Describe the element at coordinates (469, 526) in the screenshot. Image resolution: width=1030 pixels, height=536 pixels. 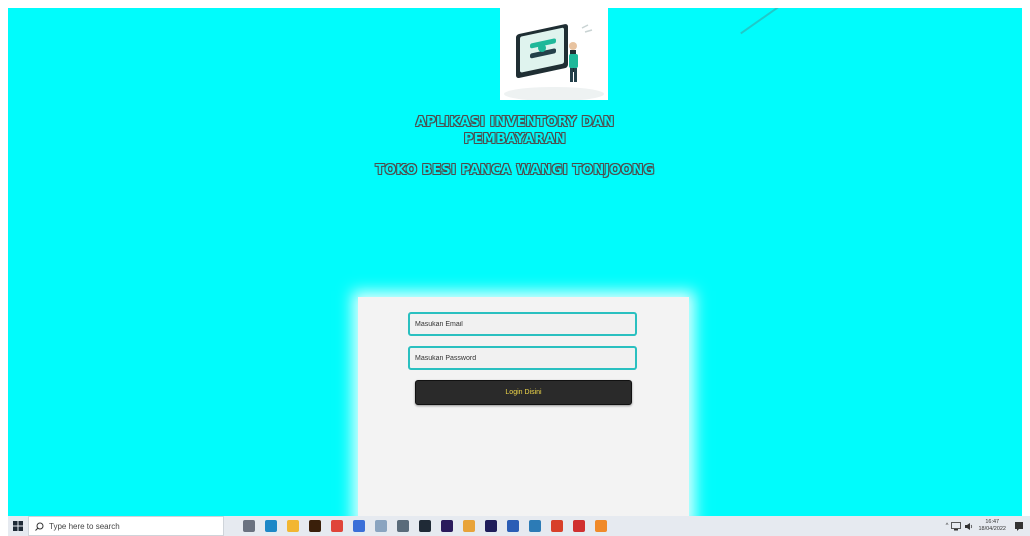
I see `chrome-icon` at that location.